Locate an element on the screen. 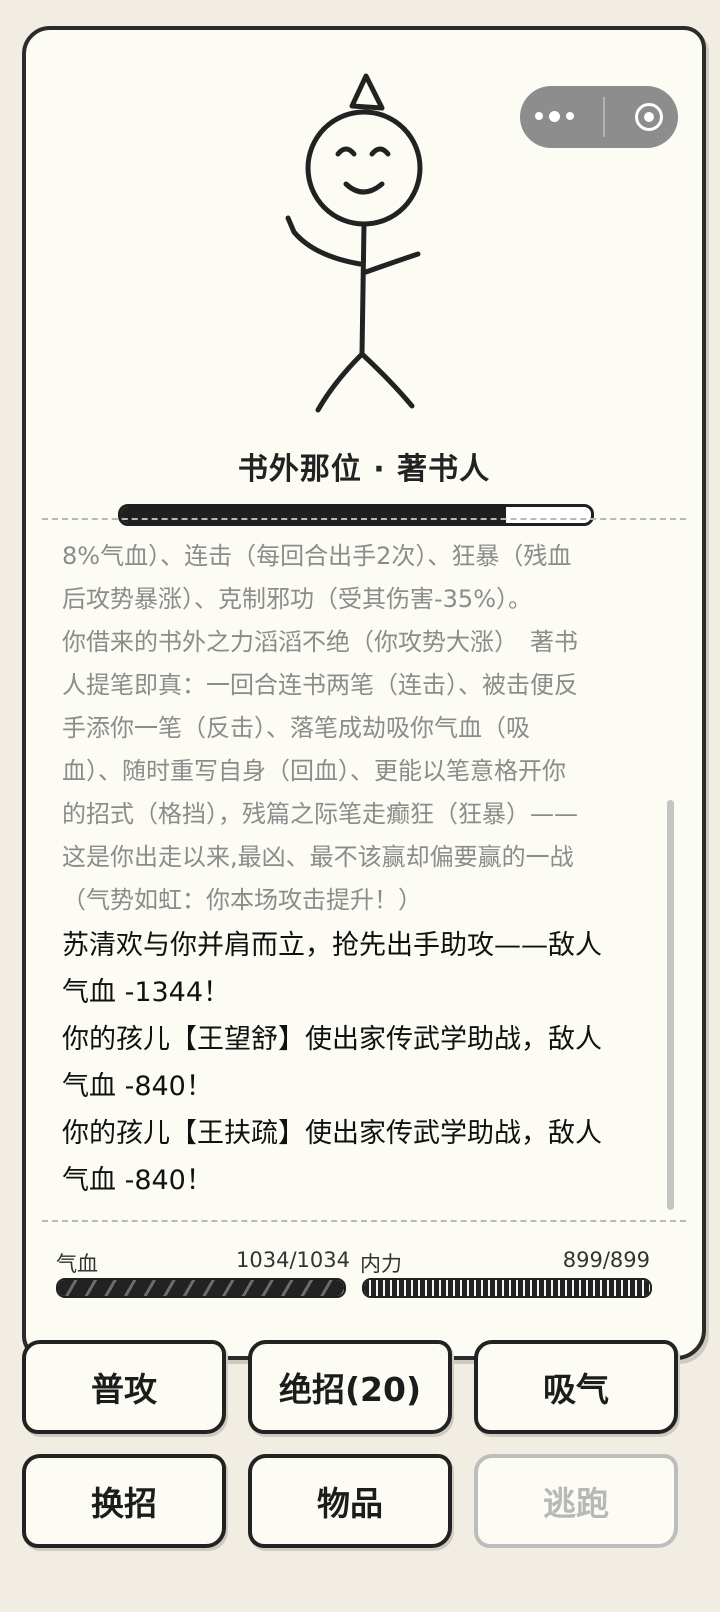 The height and width of the screenshot is (1612, 720). player-hp-label: 气血 is located at coordinates (77, 1264).